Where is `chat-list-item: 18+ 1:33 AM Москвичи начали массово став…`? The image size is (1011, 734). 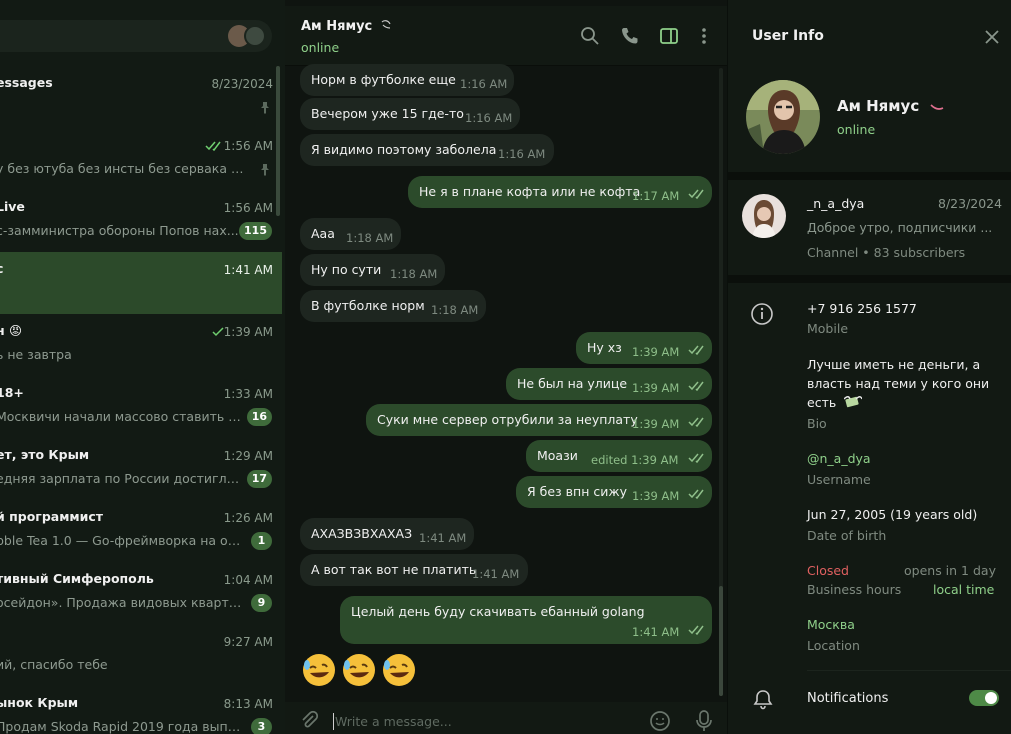
chat-list-item: 18+ 1:33 AM Москвичи начали массово став… is located at coordinates (141, 407).